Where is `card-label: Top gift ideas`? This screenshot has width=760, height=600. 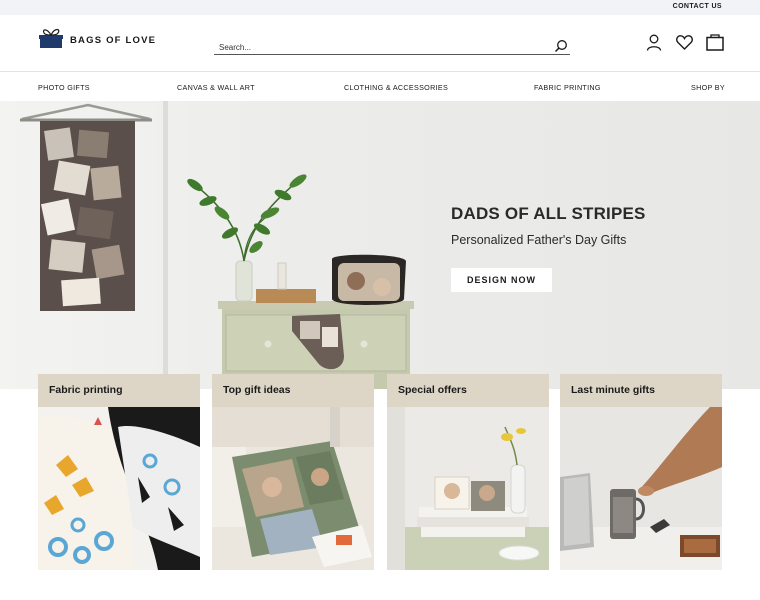
card-label: Top gift ideas is located at coordinates (257, 390).